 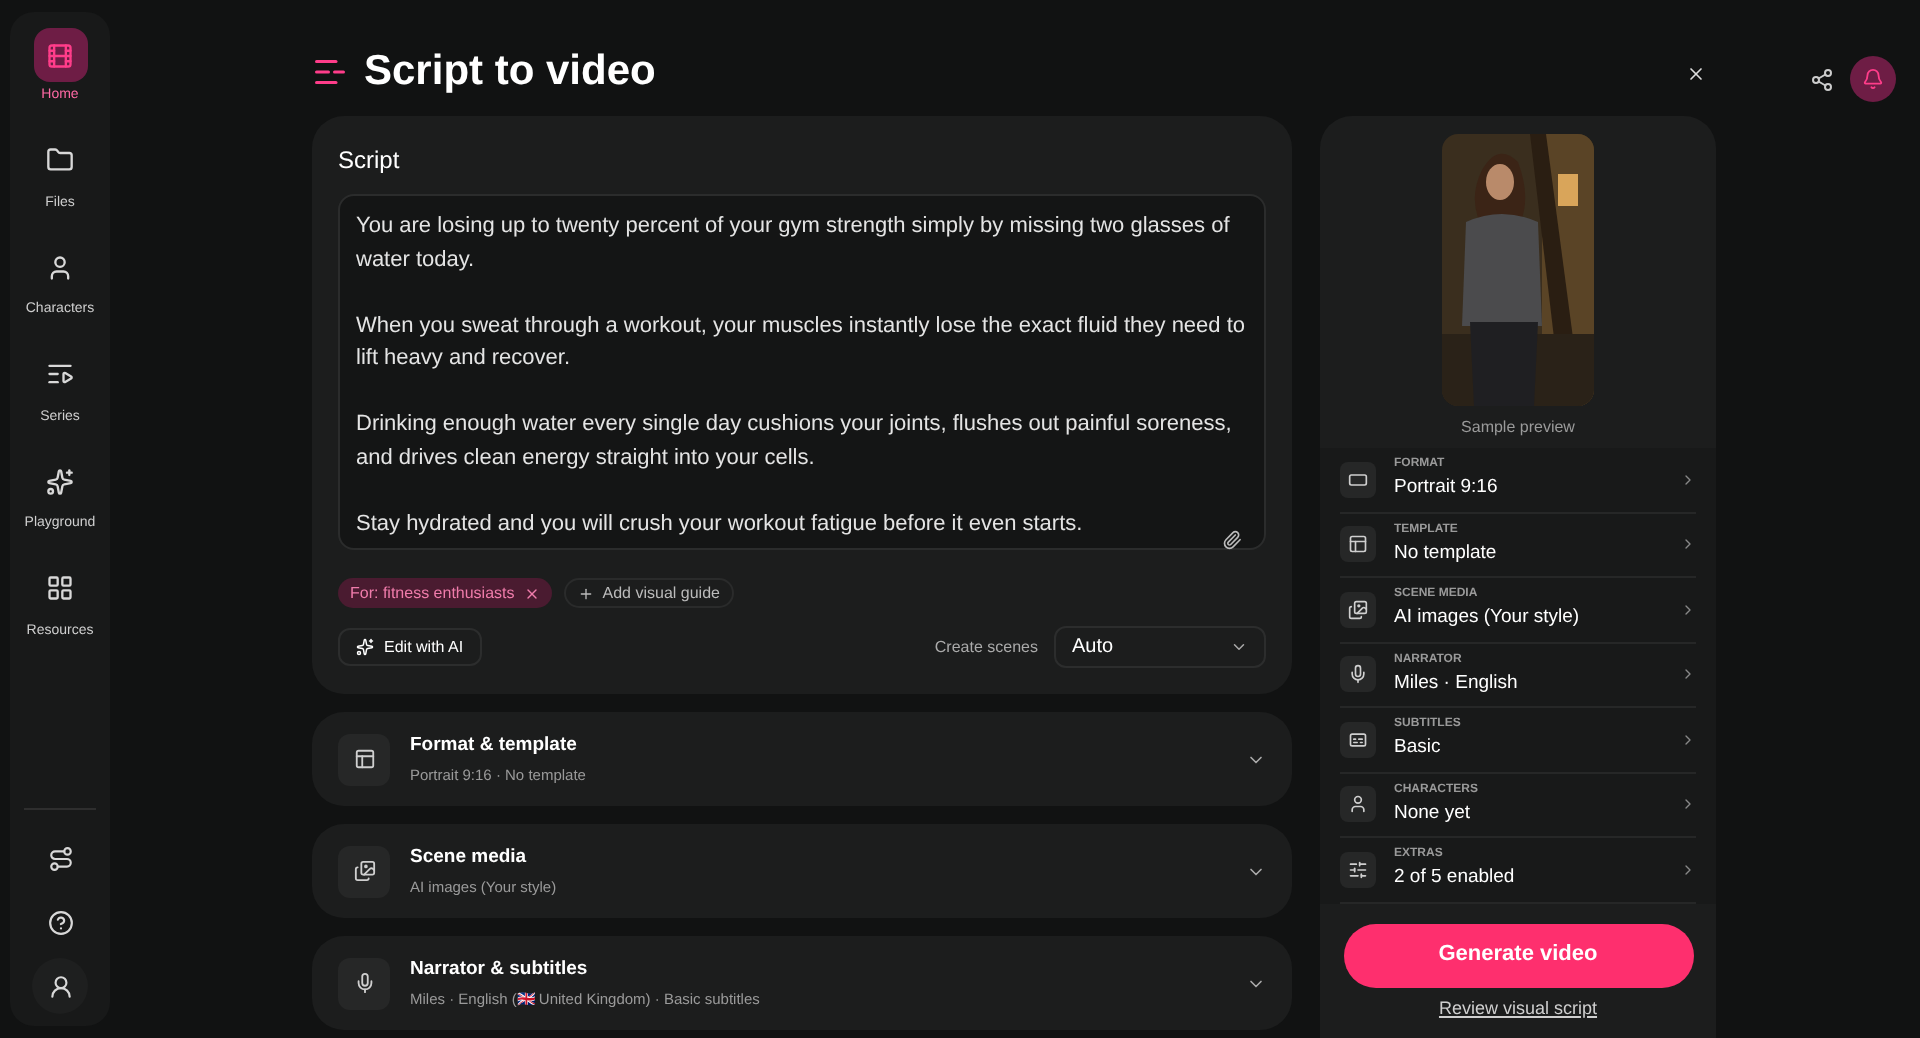 What do you see at coordinates (1433, 813) in the screenshot?
I see `row-value: None yet` at bounding box center [1433, 813].